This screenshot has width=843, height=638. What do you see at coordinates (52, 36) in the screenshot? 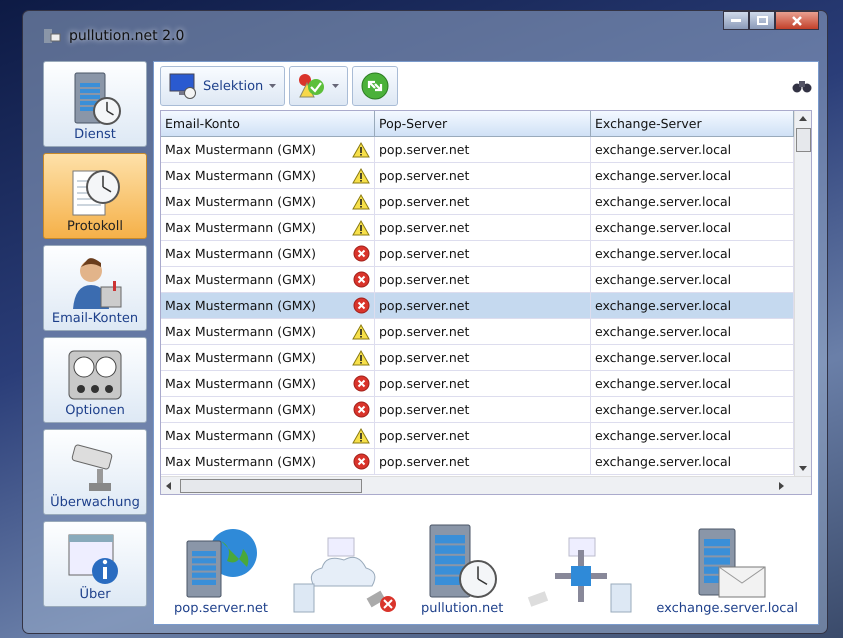
I see `app-icon` at bounding box center [52, 36].